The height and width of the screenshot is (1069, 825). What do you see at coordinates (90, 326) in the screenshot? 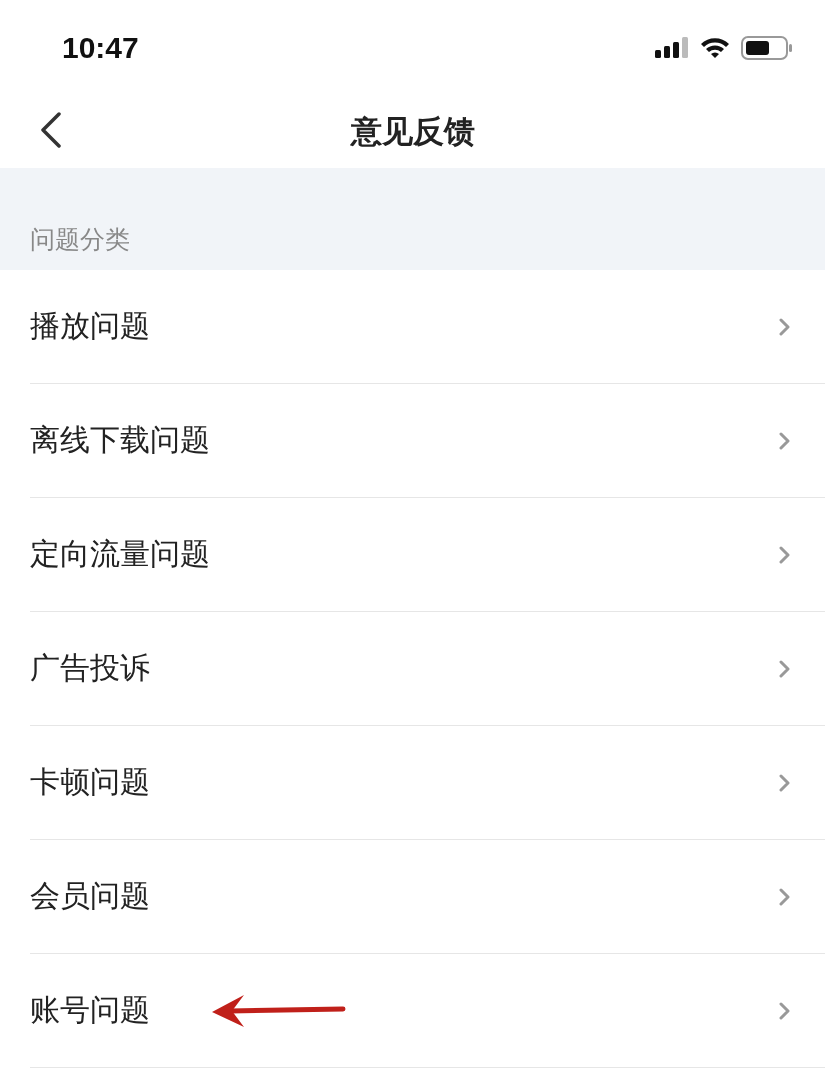
I see `item-label: 播放问题` at bounding box center [90, 326].